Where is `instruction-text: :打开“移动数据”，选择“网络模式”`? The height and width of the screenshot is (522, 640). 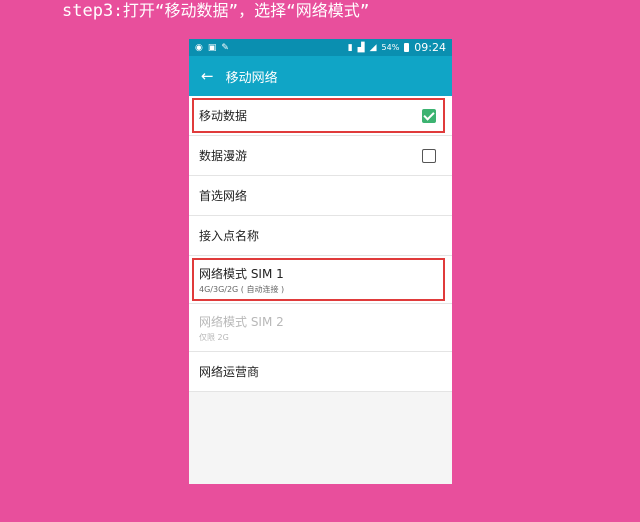 instruction-text: :打开“移动数据”，选择“网络模式” is located at coordinates (241, 10).